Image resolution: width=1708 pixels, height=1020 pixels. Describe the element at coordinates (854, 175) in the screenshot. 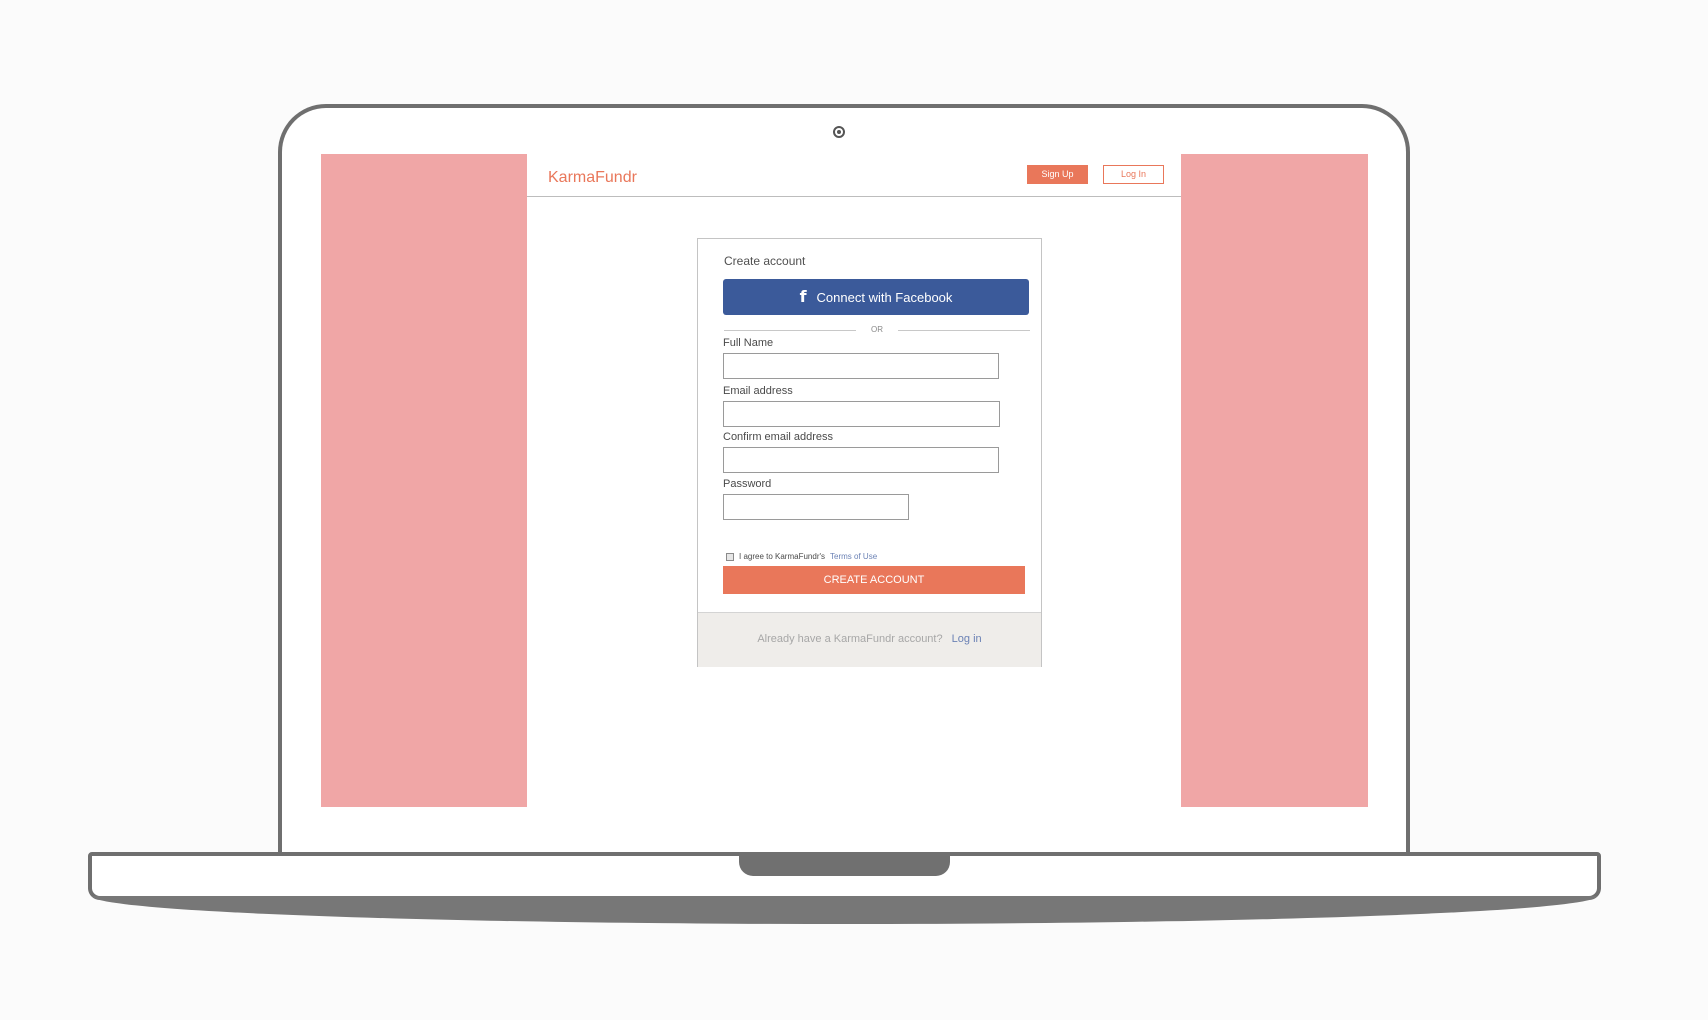

I see `site-header: KarmaFundr Sign Up Log In` at that location.